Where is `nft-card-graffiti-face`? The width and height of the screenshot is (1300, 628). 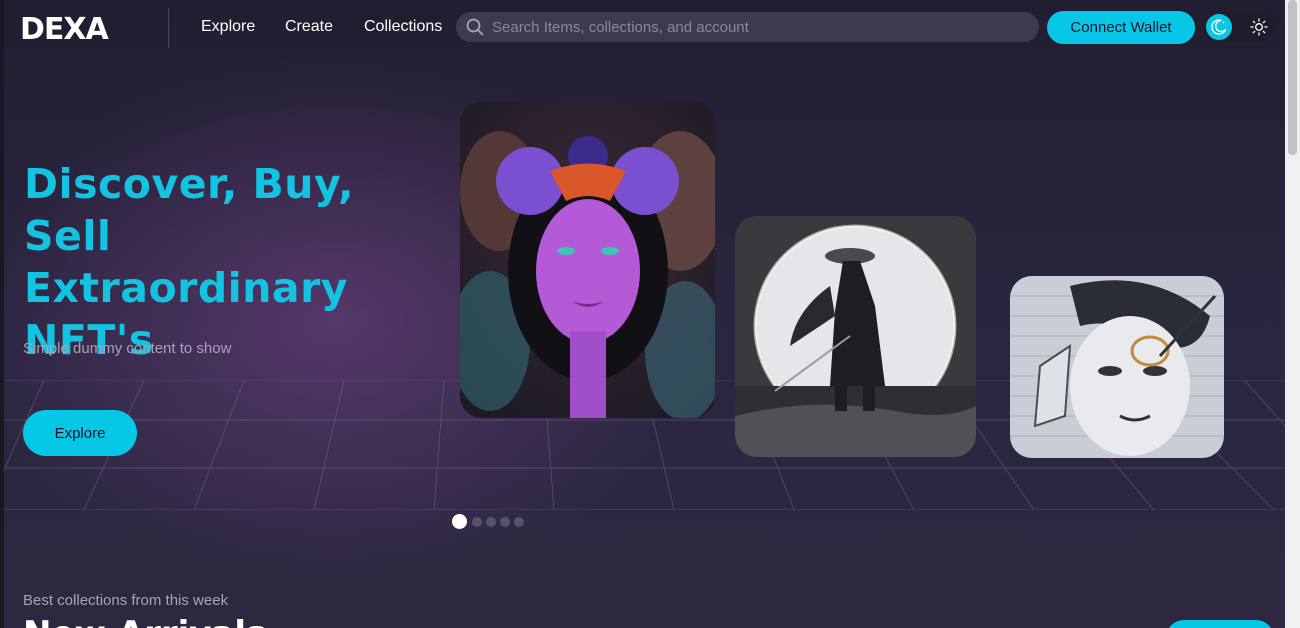 nft-card-graffiti-face is located at coordinates (1117, 367).